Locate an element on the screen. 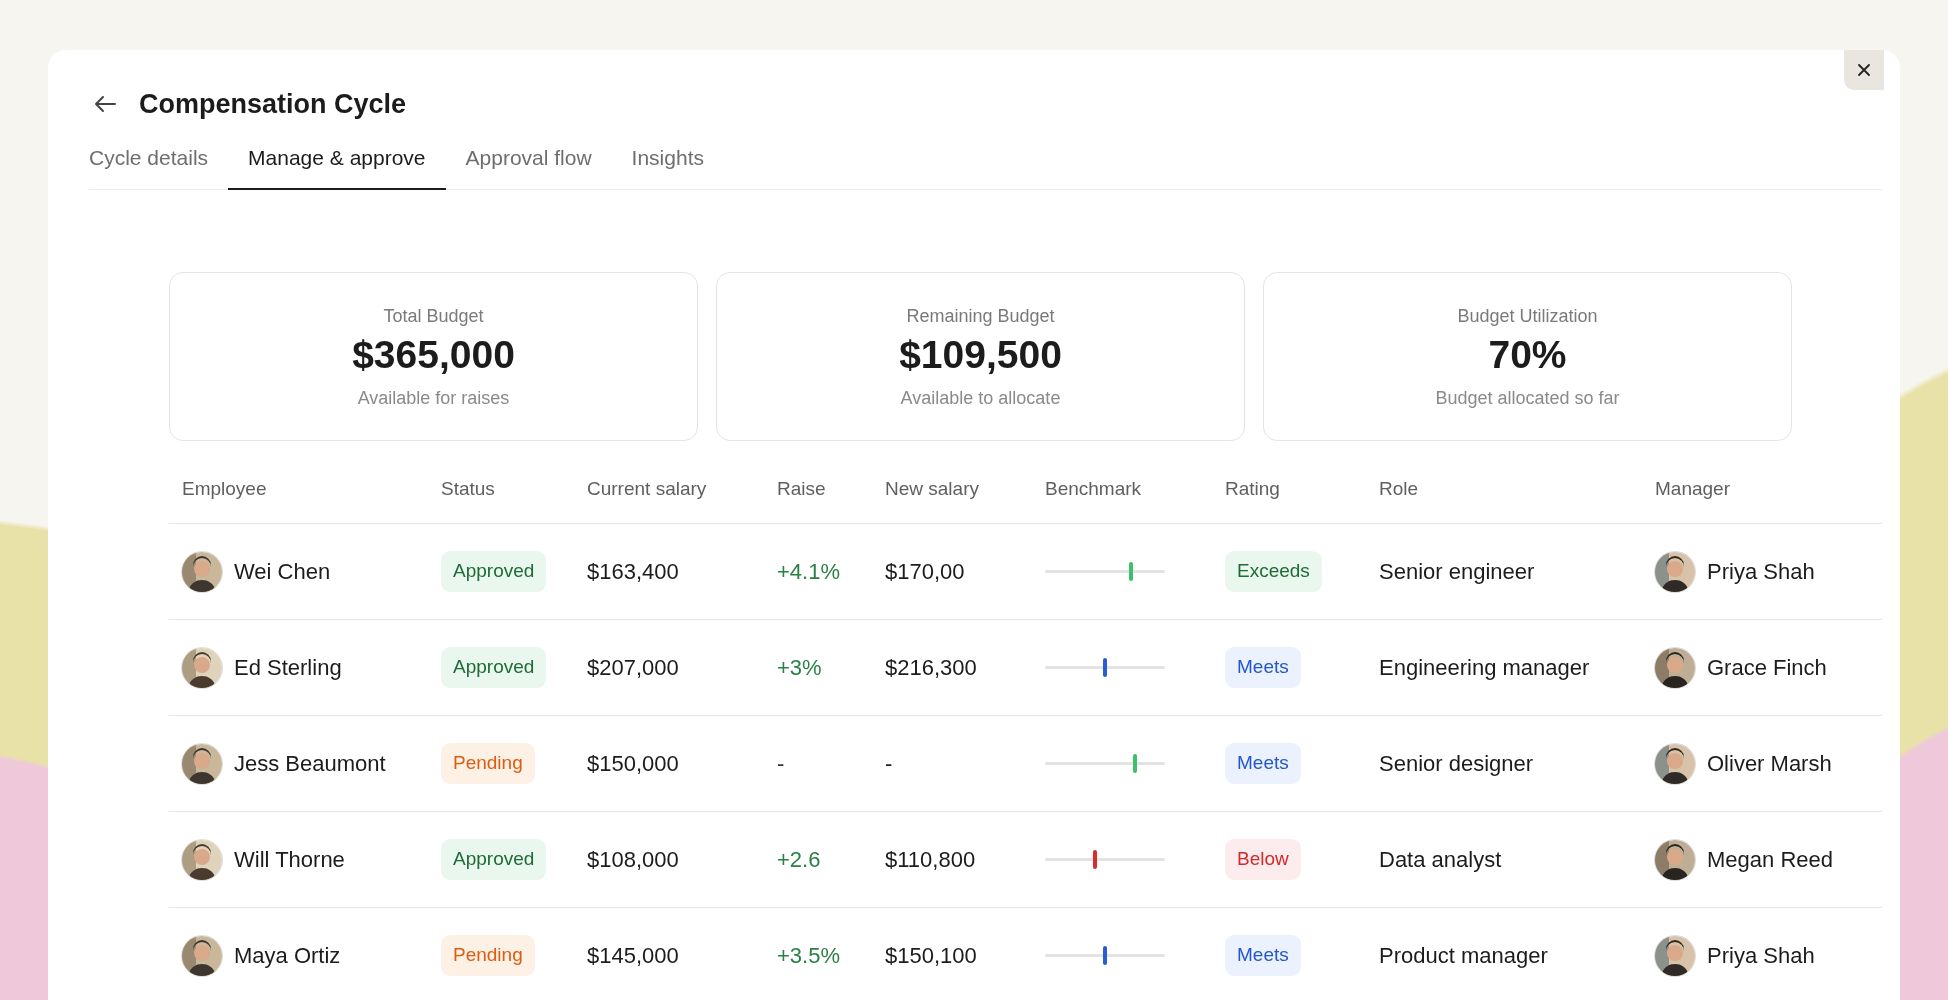 The height and width of the screenshot is (1000, 1948). tab: Approval flow is located at coordinates (528, 166).